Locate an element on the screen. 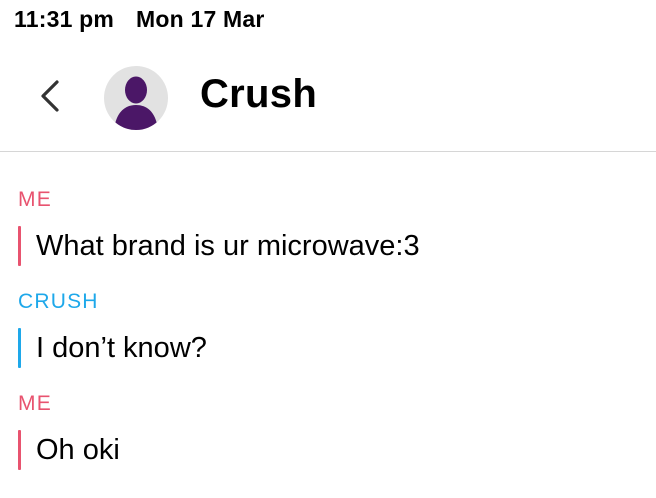  person-silhouette-icon is located at coordinates (136, 98).